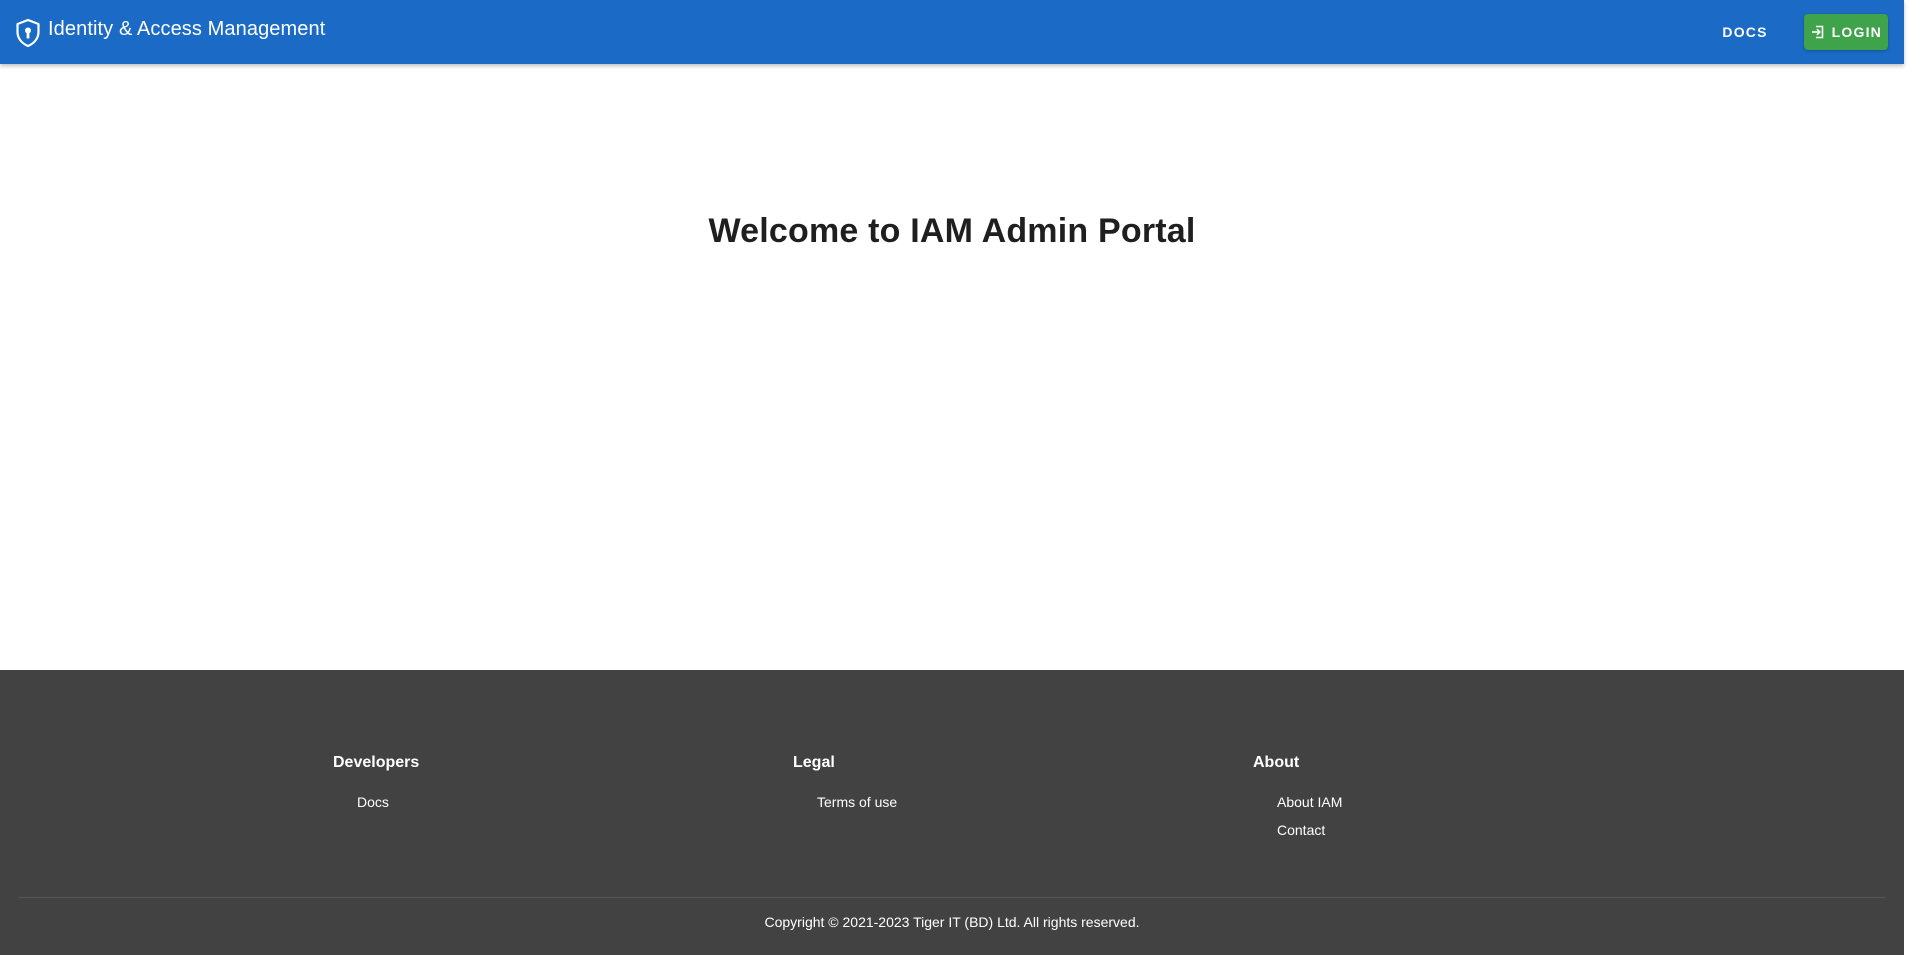 This screenshot has width=1920, height=955. Describe the element at coordinates (952, 897) in the screenshot. I see `footer-divider` at that location.